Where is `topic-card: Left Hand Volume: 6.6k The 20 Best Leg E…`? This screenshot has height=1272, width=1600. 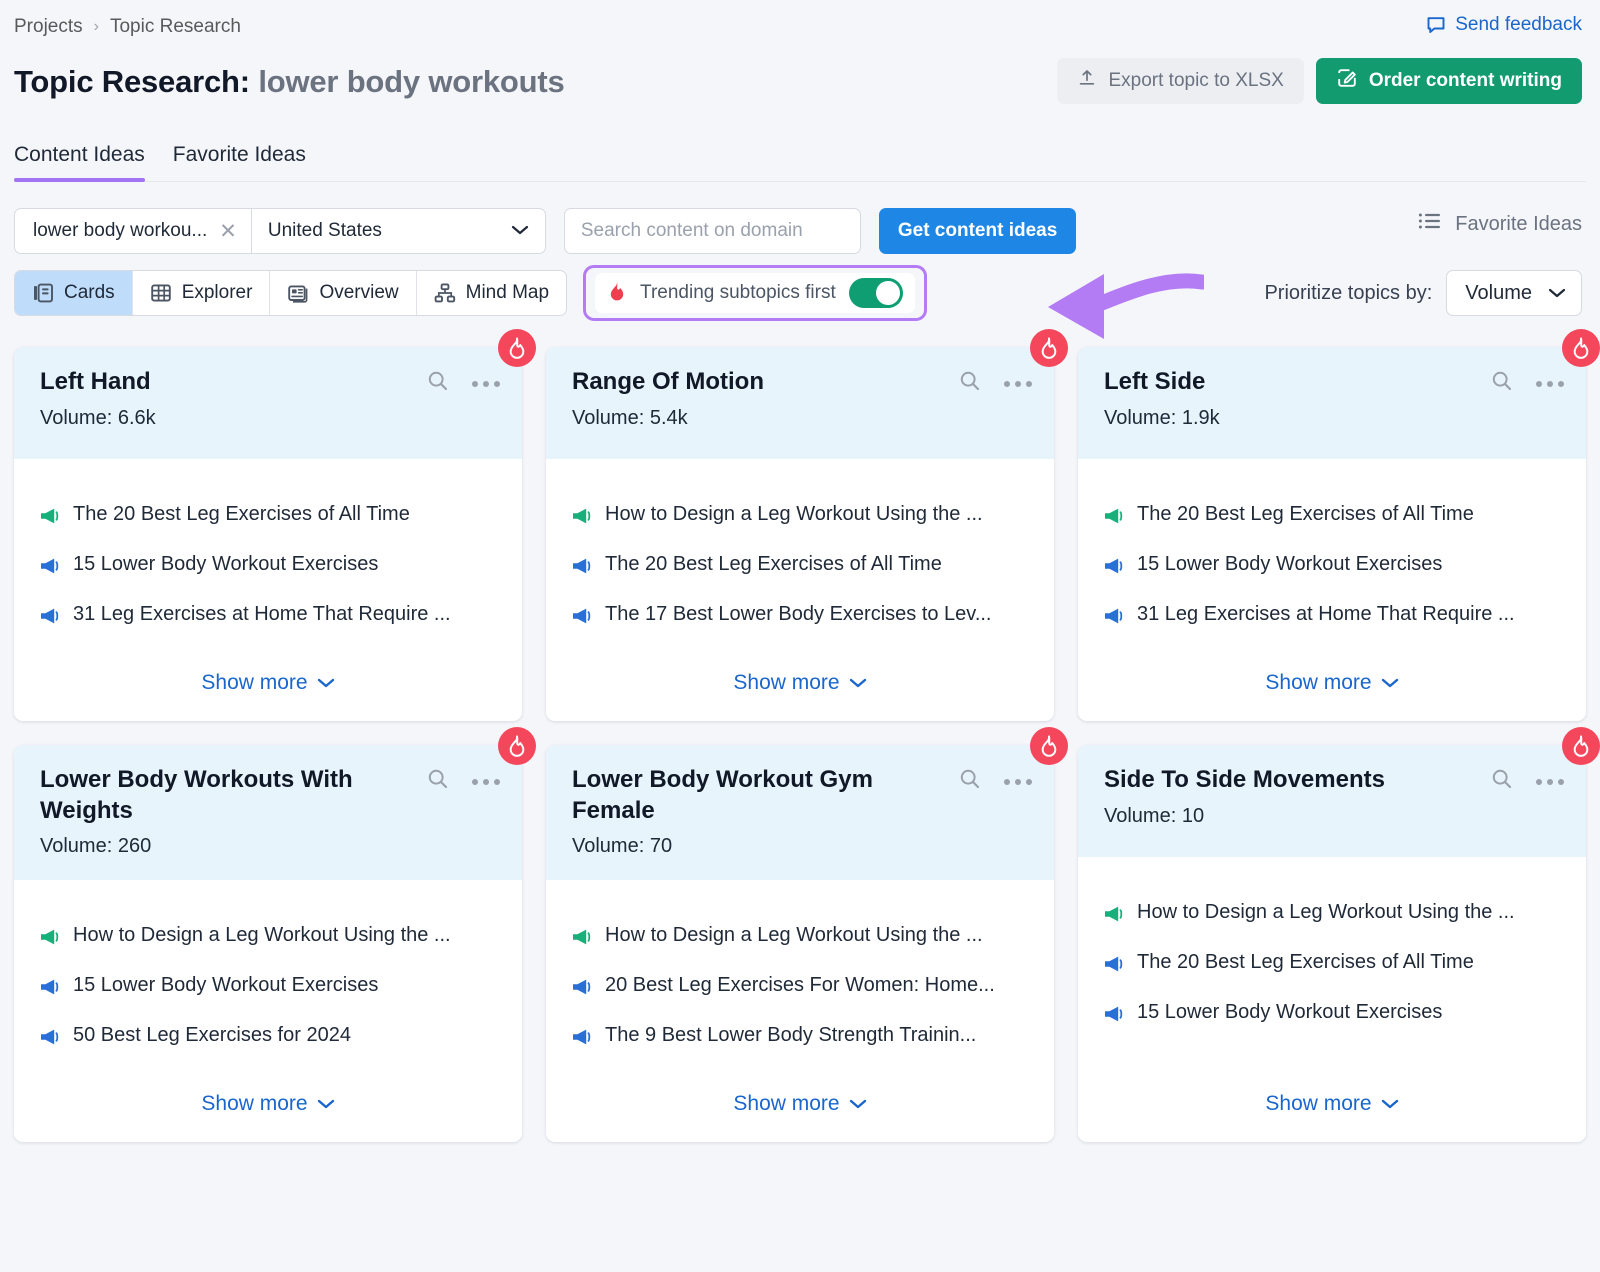 topic-card: Left Hand Volume: 6.6k The 20 Best Leg E… is located at coordinates (275, 525).